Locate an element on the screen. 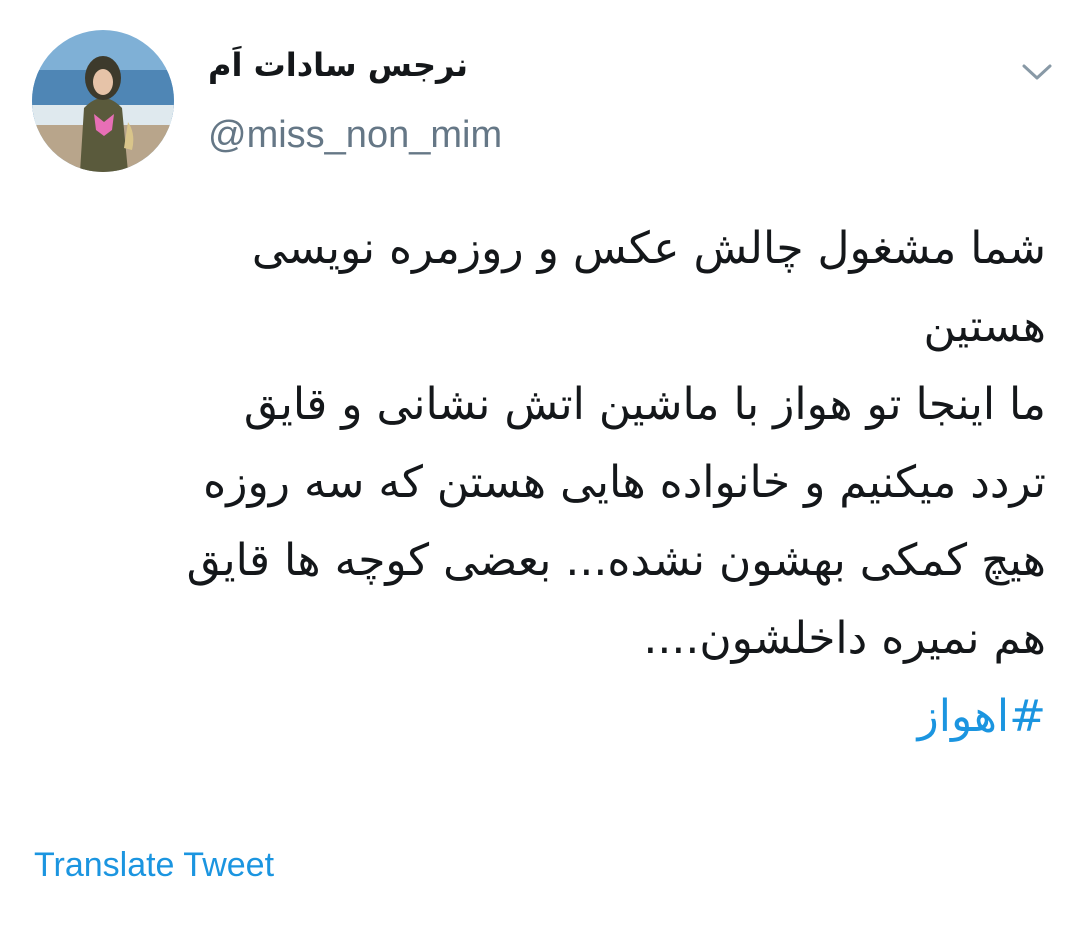 This screenshot has height=932, width=1080. tweet-text-line: هستین is located at coordinates (984, 326).